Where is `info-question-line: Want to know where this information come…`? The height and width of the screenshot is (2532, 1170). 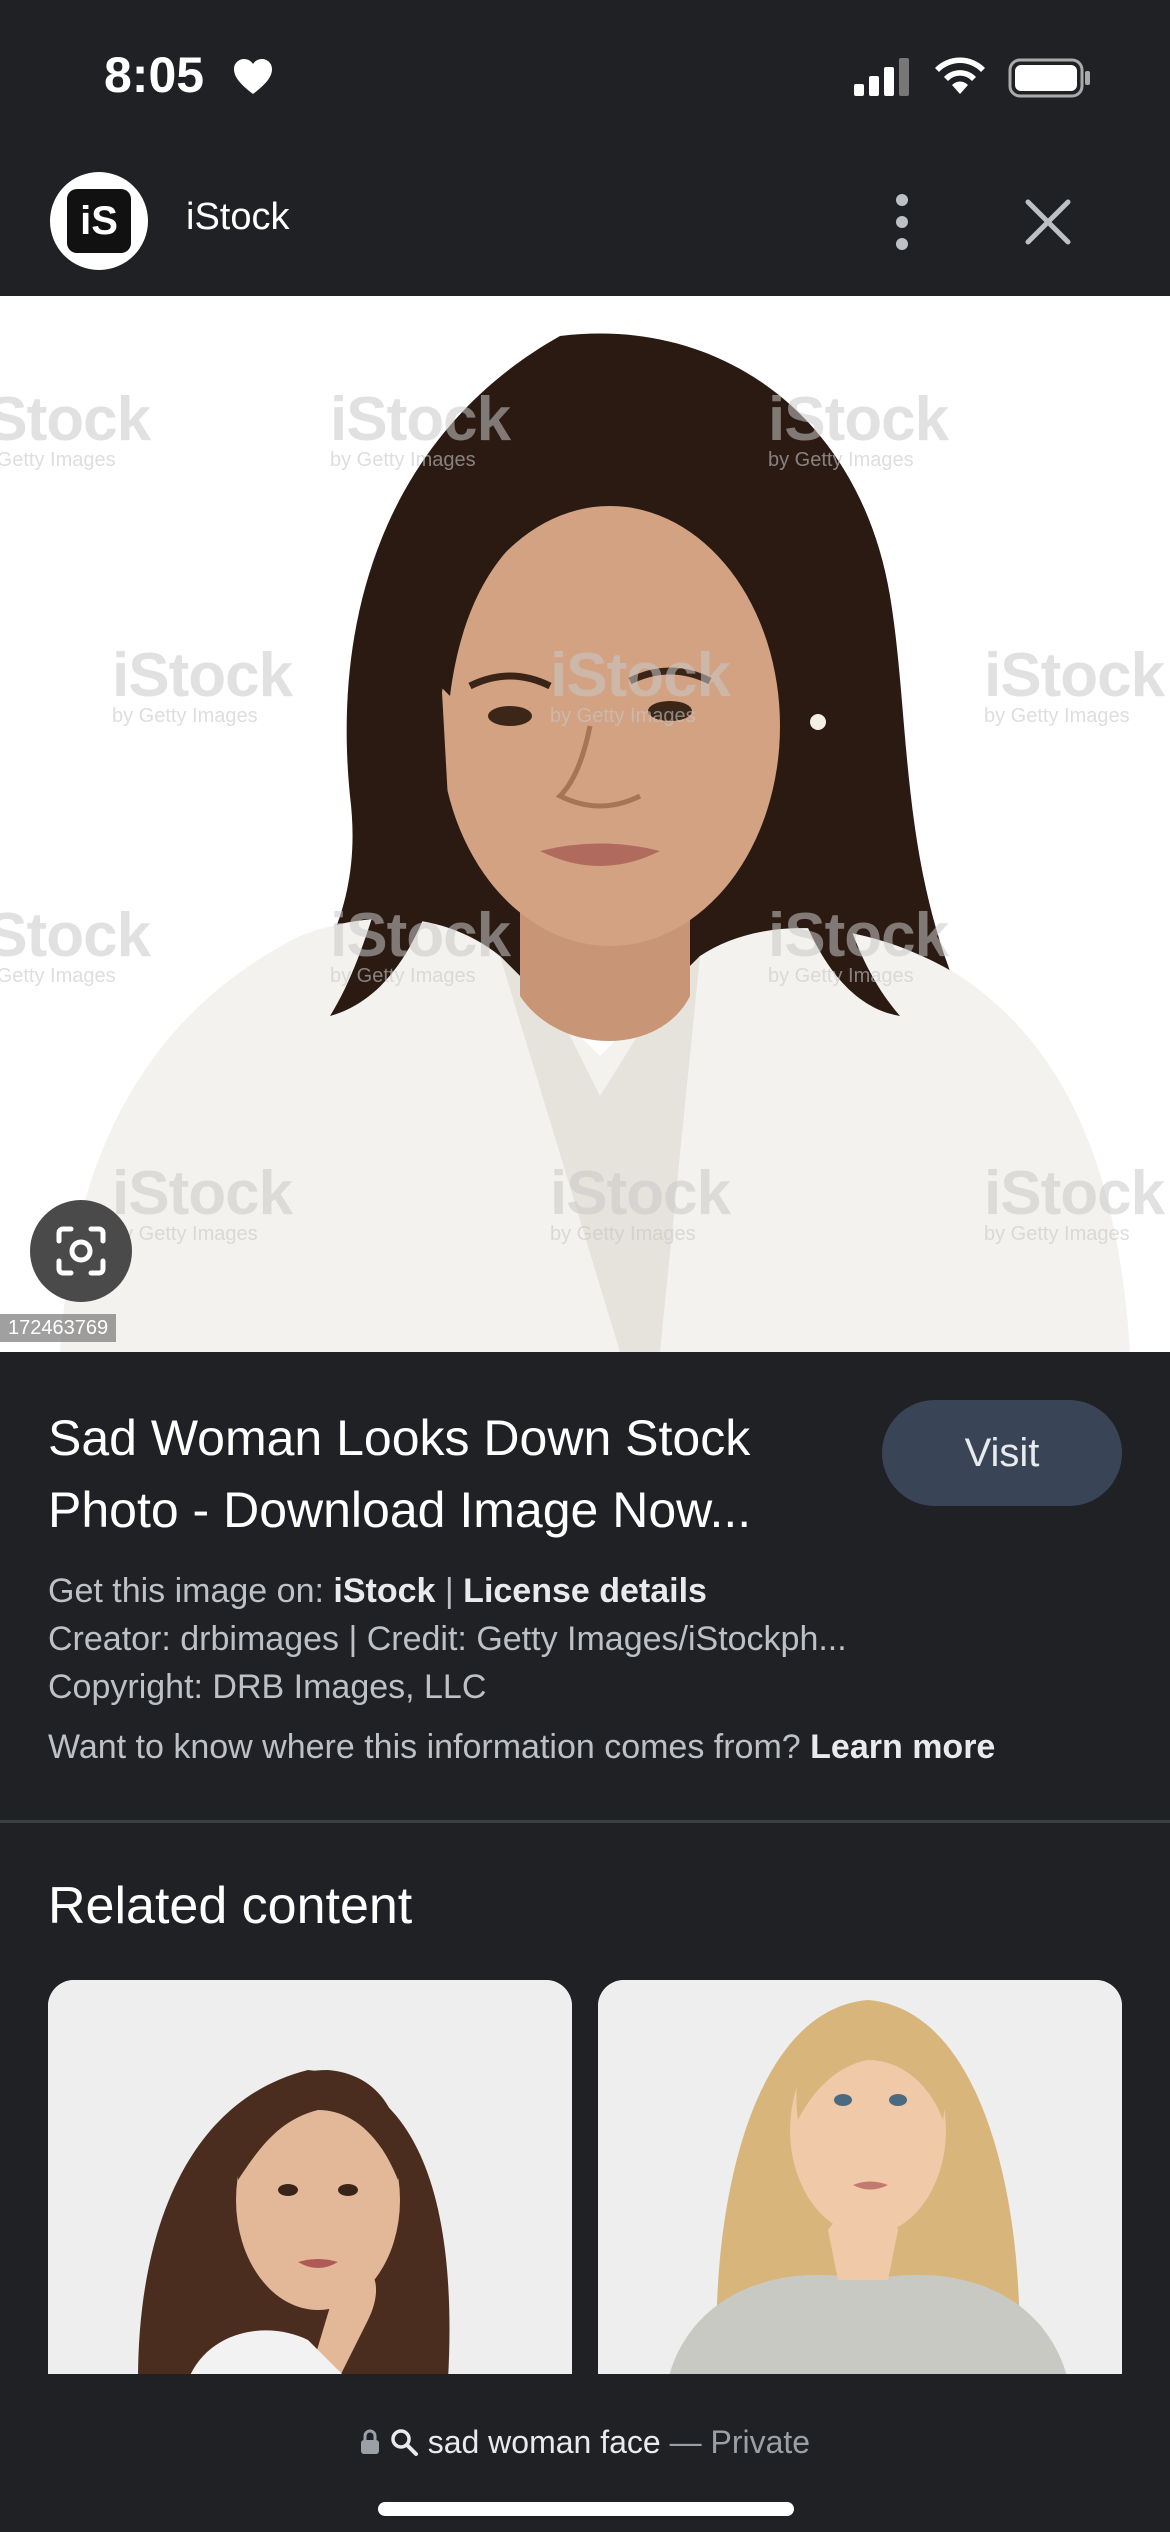
info-question-line: Want to know where this information come… is located at coordinates (521, 1747).